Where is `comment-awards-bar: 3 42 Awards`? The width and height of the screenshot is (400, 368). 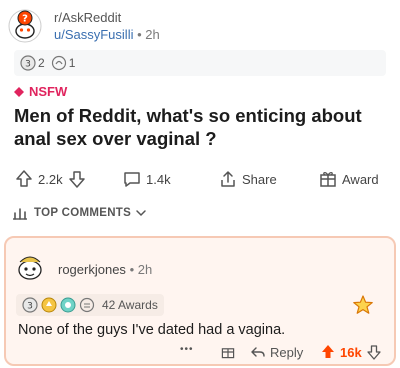 comment-awards-bar: 3 42 Awards is located at coordinates (90, 305).